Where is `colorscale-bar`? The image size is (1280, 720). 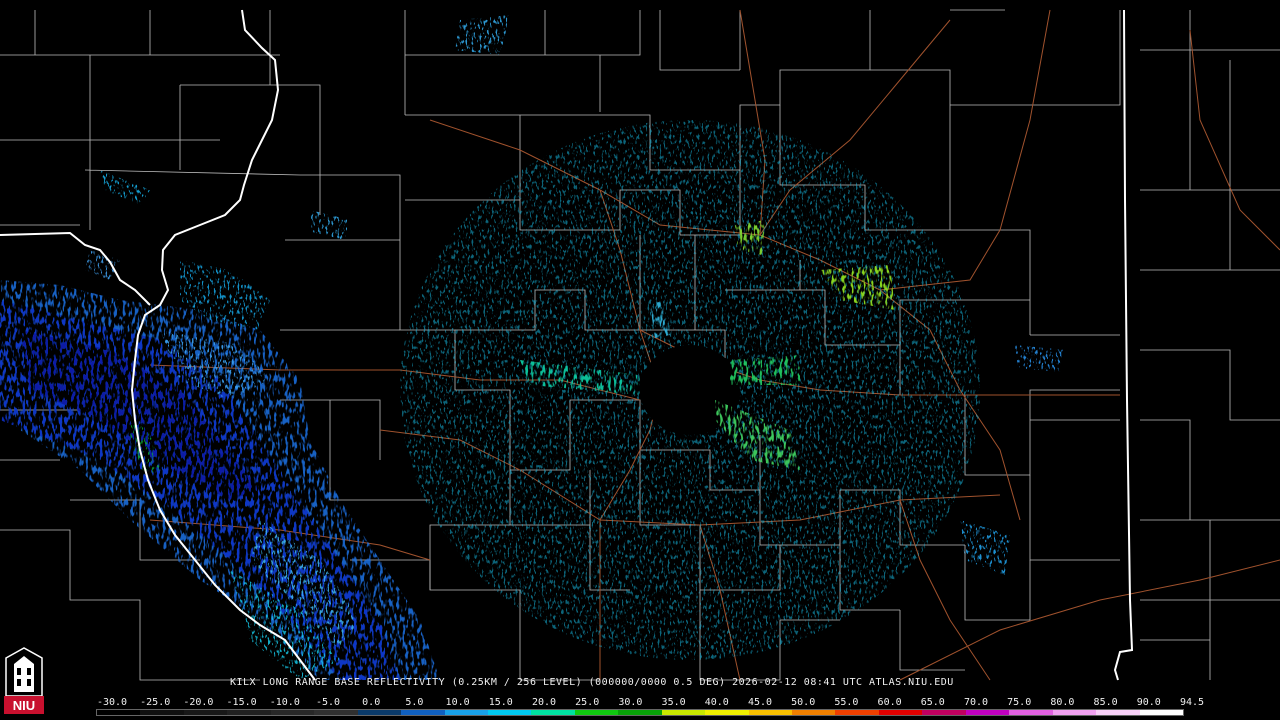 colorscale-bar is located at coordinates (640, 712).